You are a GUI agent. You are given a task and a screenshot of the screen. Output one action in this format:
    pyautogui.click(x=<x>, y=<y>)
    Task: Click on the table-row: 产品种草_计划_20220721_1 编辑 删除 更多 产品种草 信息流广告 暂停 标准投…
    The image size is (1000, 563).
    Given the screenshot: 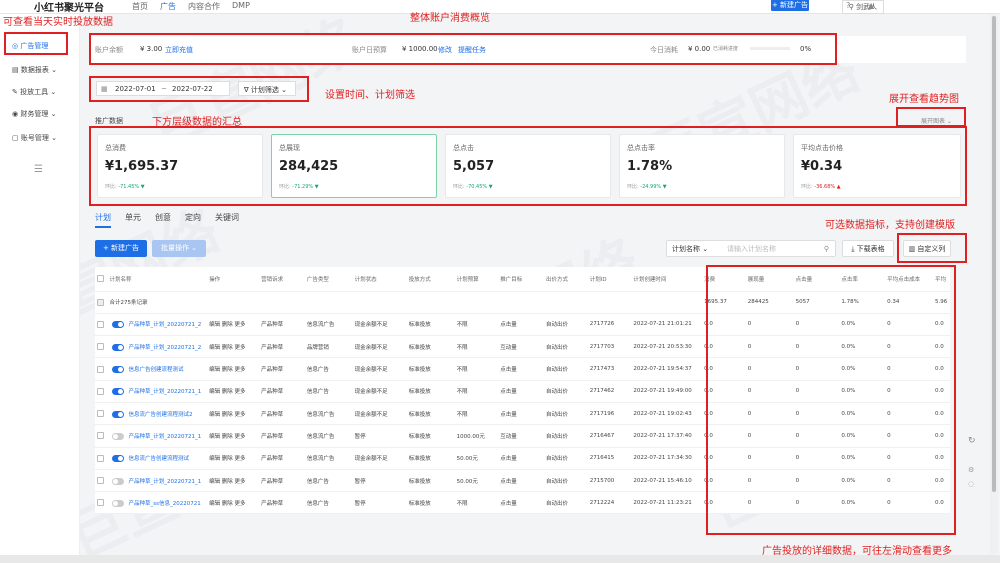 What is the action you would take?
    pyautogui.click(x=522, y=436)
    